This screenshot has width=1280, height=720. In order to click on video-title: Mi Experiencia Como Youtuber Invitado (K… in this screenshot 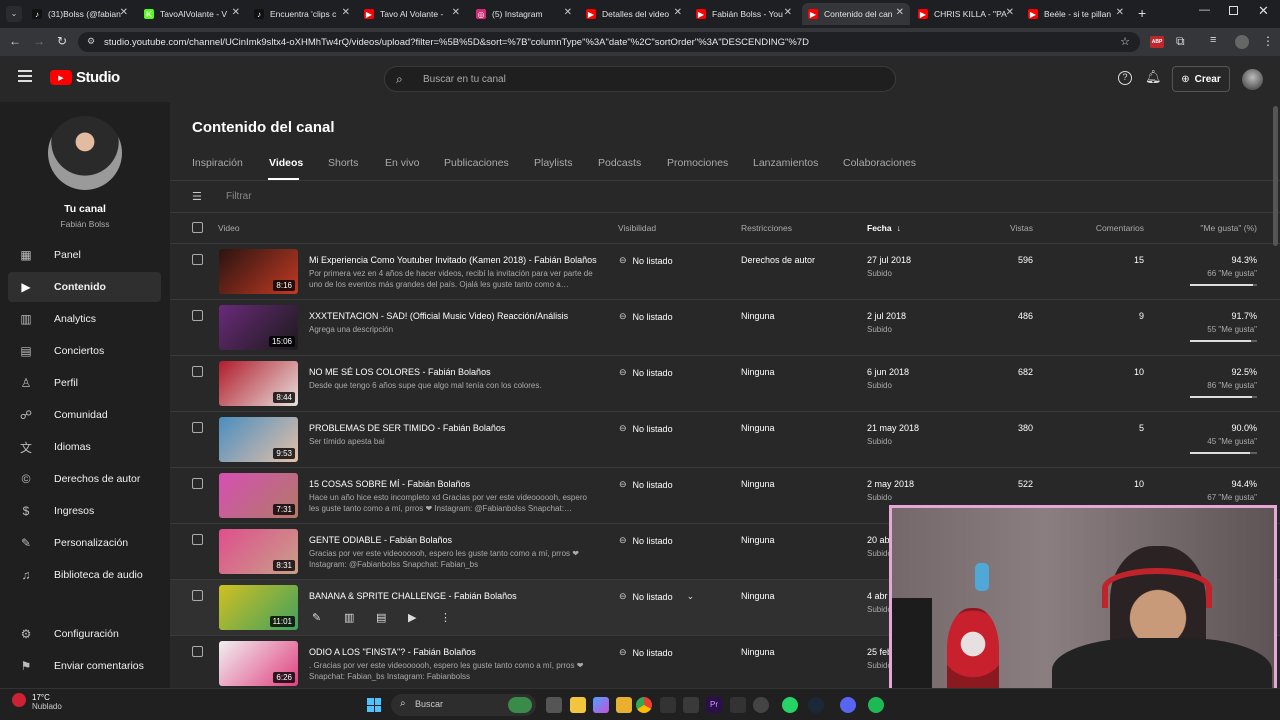, I will do `click(454, 260)`.